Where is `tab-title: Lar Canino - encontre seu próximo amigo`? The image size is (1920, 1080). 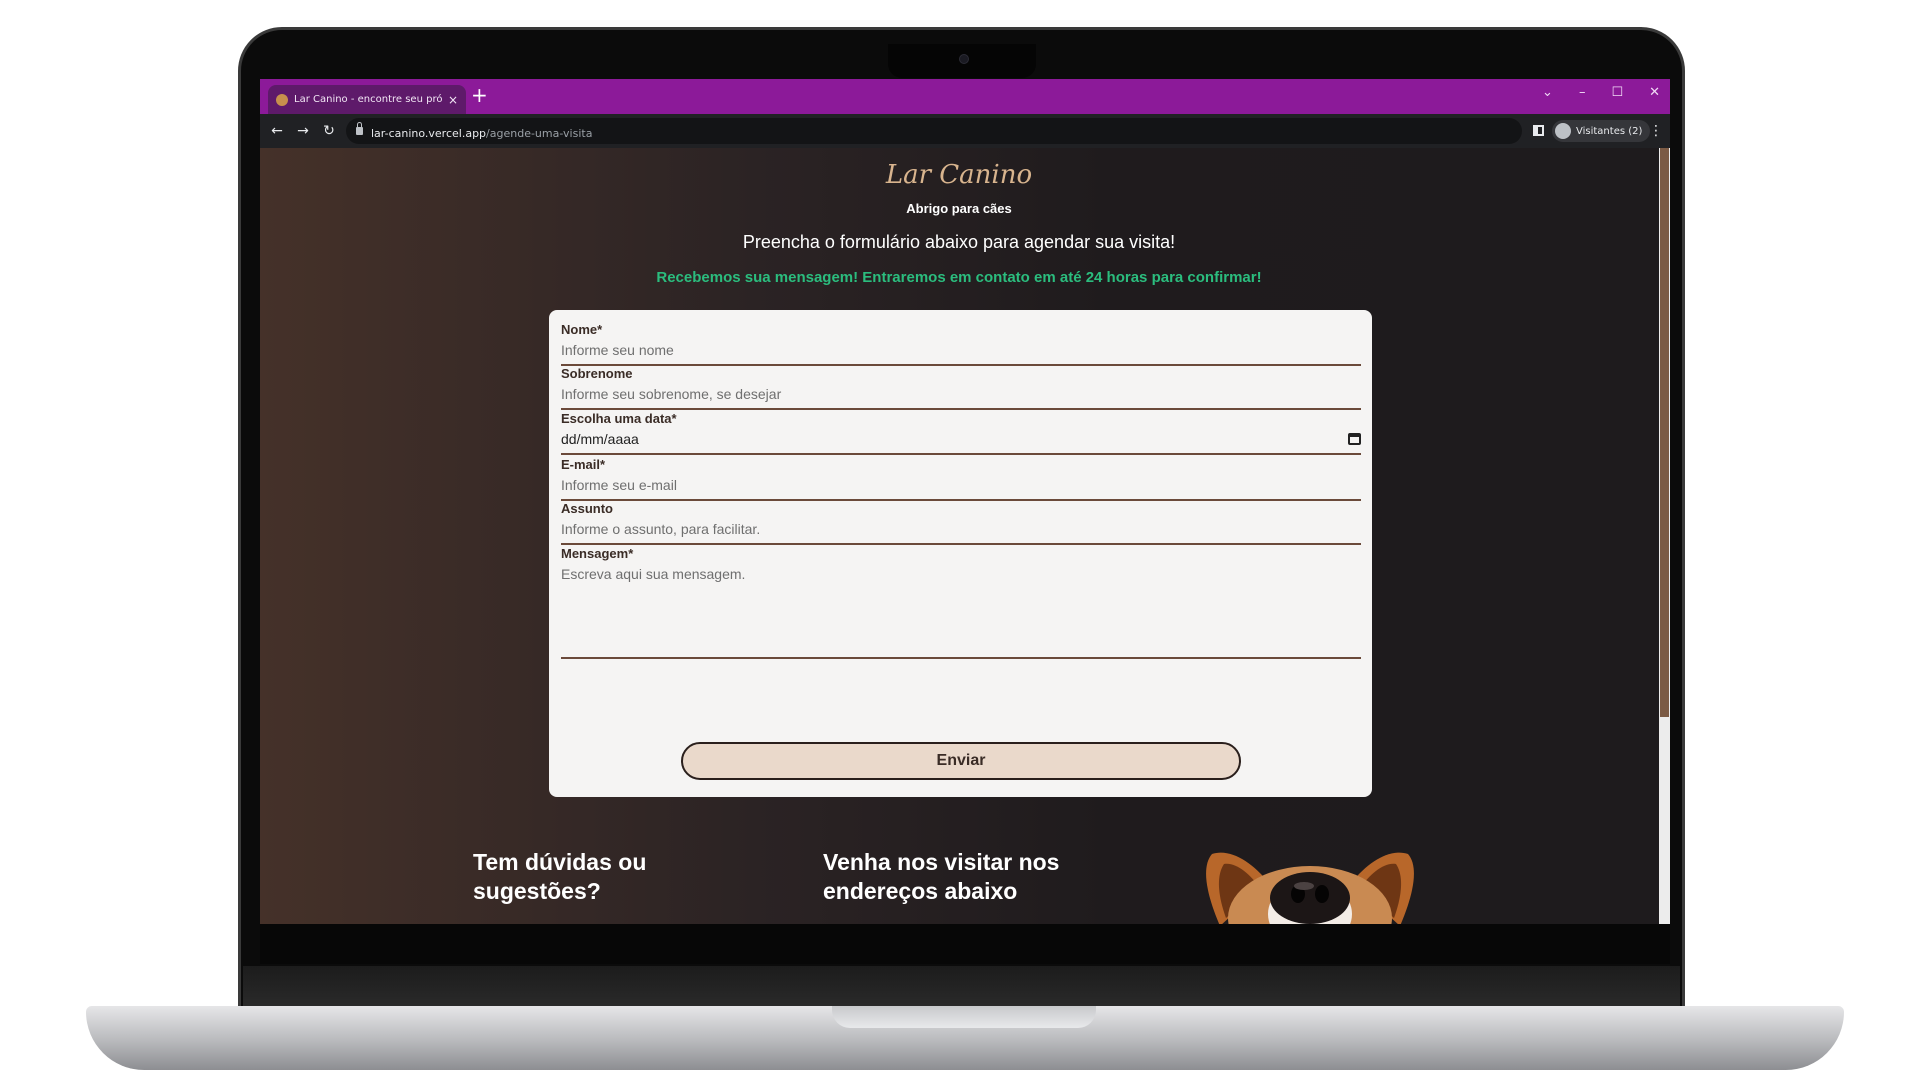
tab-title: Lar Canino - encontre seu próximo amigo is located at coordinates (368, 99).